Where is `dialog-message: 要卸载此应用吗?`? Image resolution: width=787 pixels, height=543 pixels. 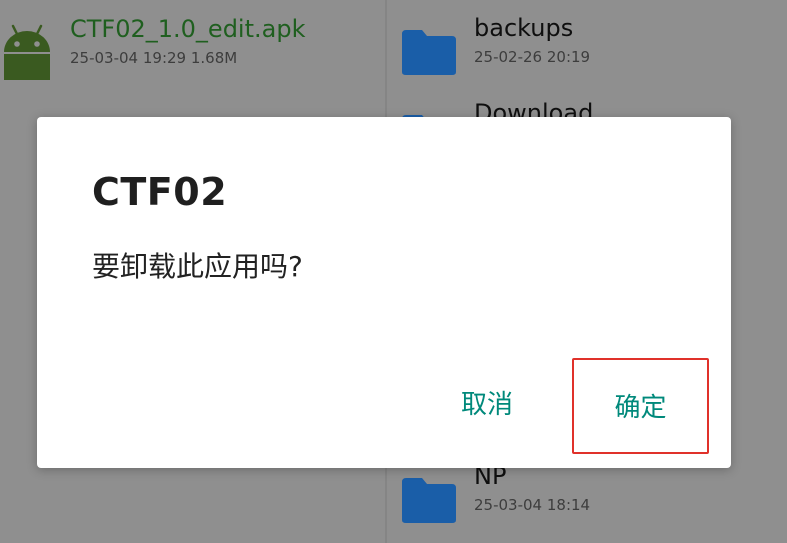 dialog-message: 要卸载此应用吗? is located at coordinates (197, 266).